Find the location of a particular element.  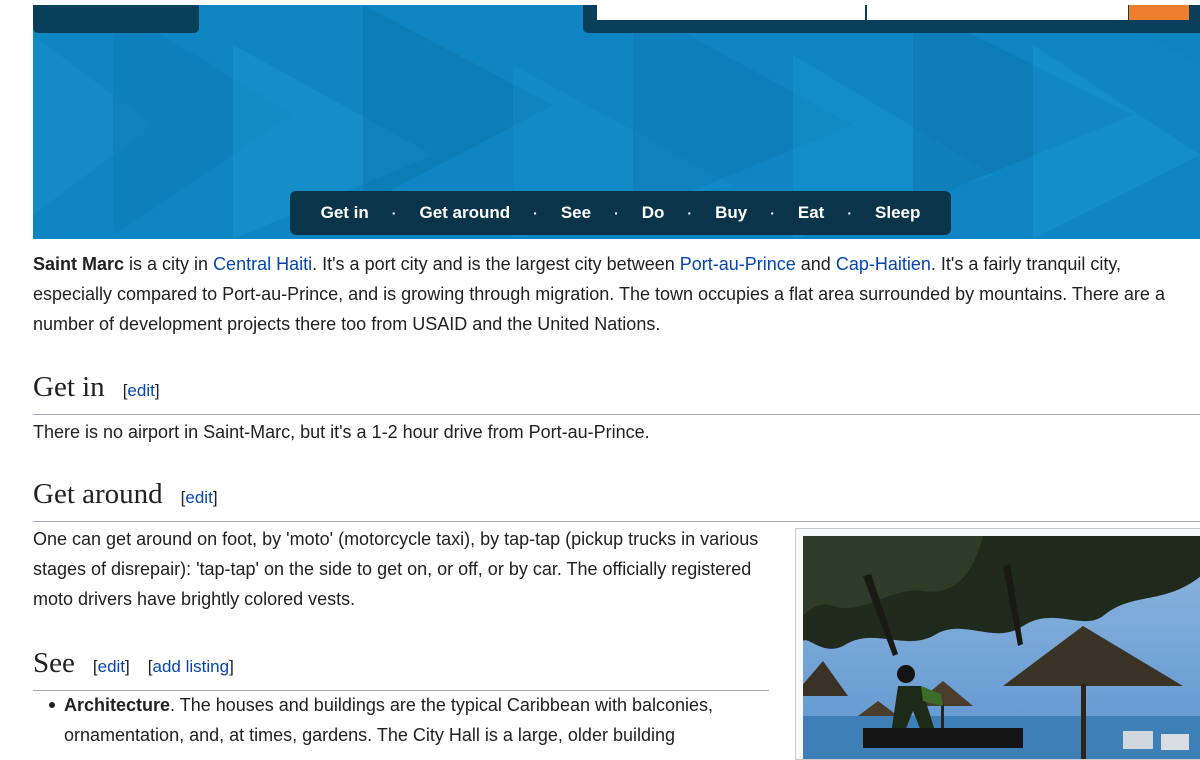

edit-link-see: edit is located at coordinates (111, 666).